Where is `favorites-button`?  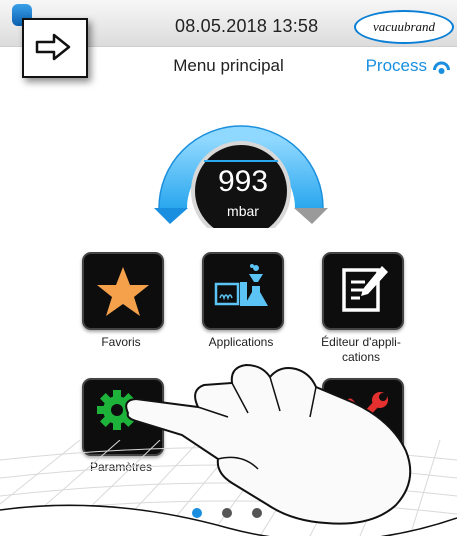 favorites-button is located at coordinates (123, 291).